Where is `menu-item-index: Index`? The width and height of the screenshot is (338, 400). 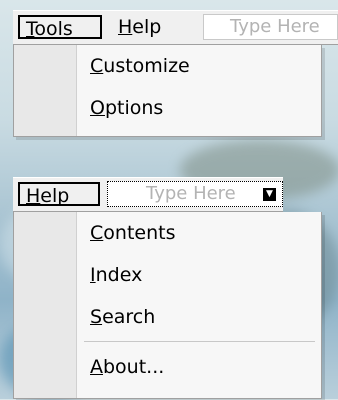 menu-item-index: Index is located at coordinates (167, 275).